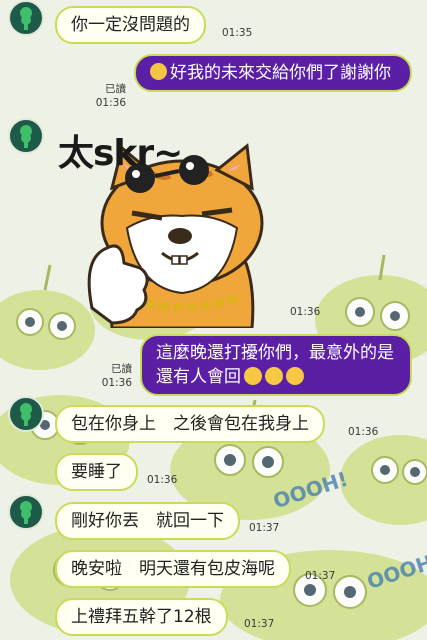 The image size is (427, 640). What do you see at coordinates (237, 33) in the screenshot?
I see `message-time: 01:35` at bounding box center [237, 33].